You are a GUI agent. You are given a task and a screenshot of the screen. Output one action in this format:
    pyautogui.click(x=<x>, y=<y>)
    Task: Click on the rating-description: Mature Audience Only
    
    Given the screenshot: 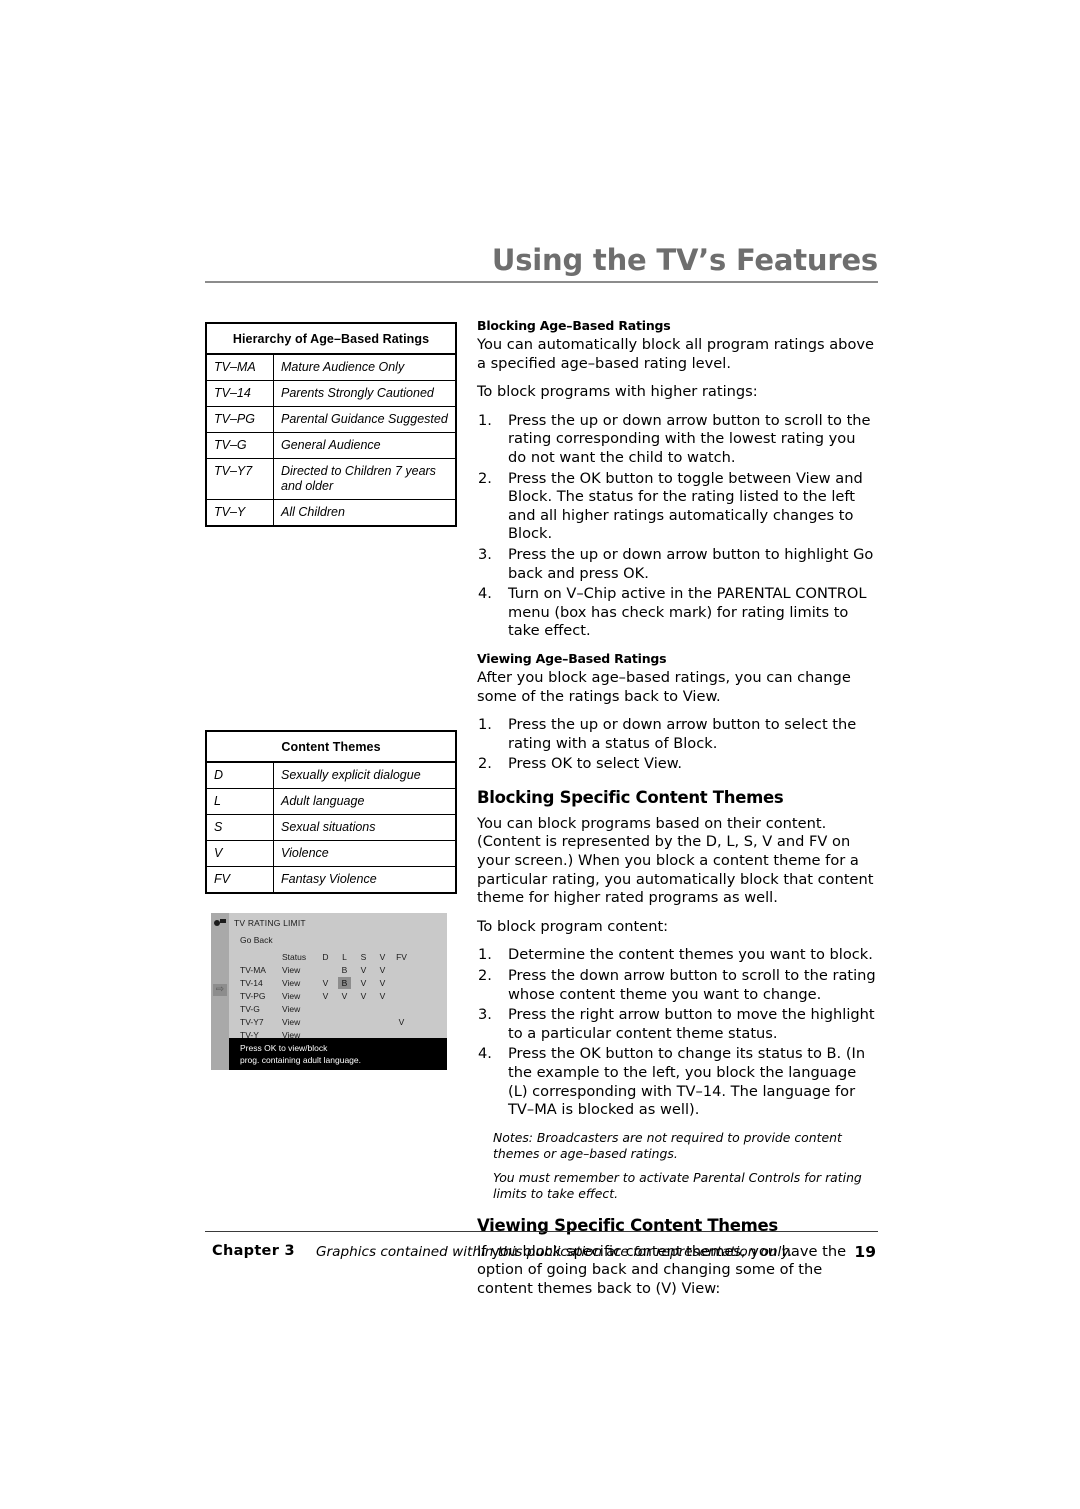 What is the action you would take?
    pyautogui.click(x=365, y=367)
    